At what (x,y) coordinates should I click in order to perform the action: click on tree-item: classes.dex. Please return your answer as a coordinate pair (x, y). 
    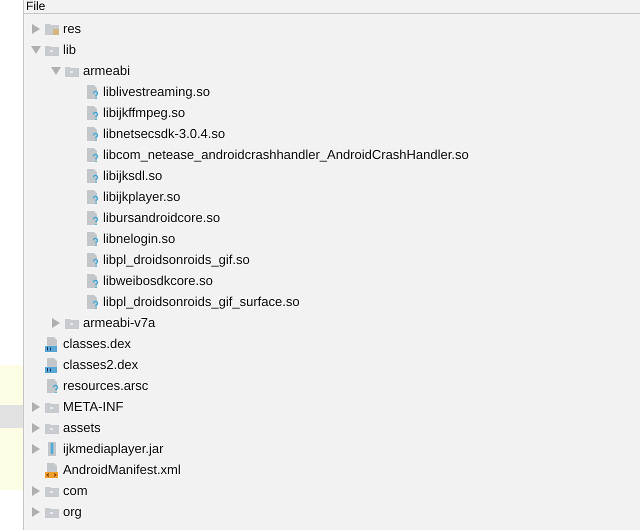
    Looking at the image, I should click on (97, 344).